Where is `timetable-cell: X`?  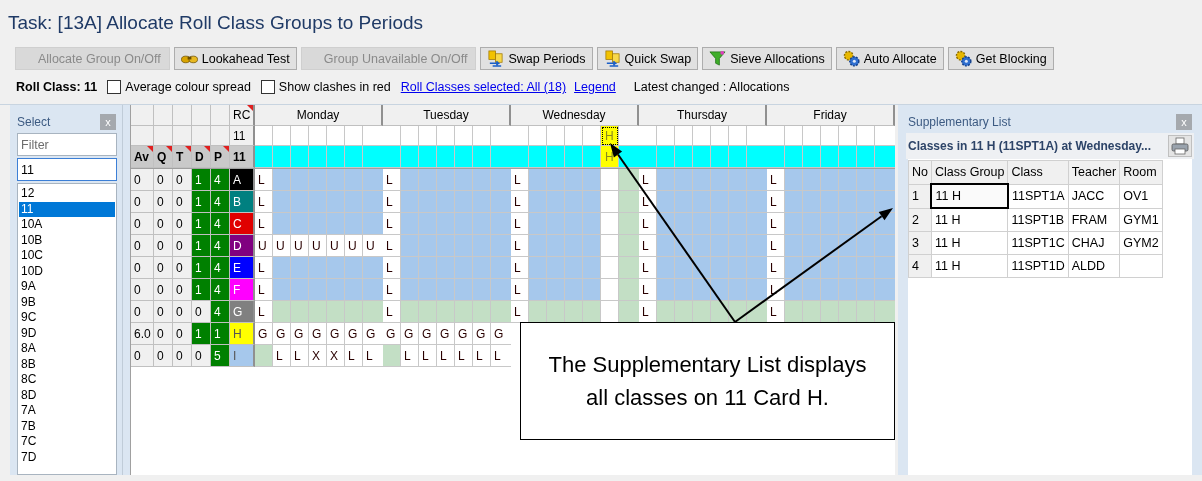
timetable-cell: X is located at coordinates (336, 356).